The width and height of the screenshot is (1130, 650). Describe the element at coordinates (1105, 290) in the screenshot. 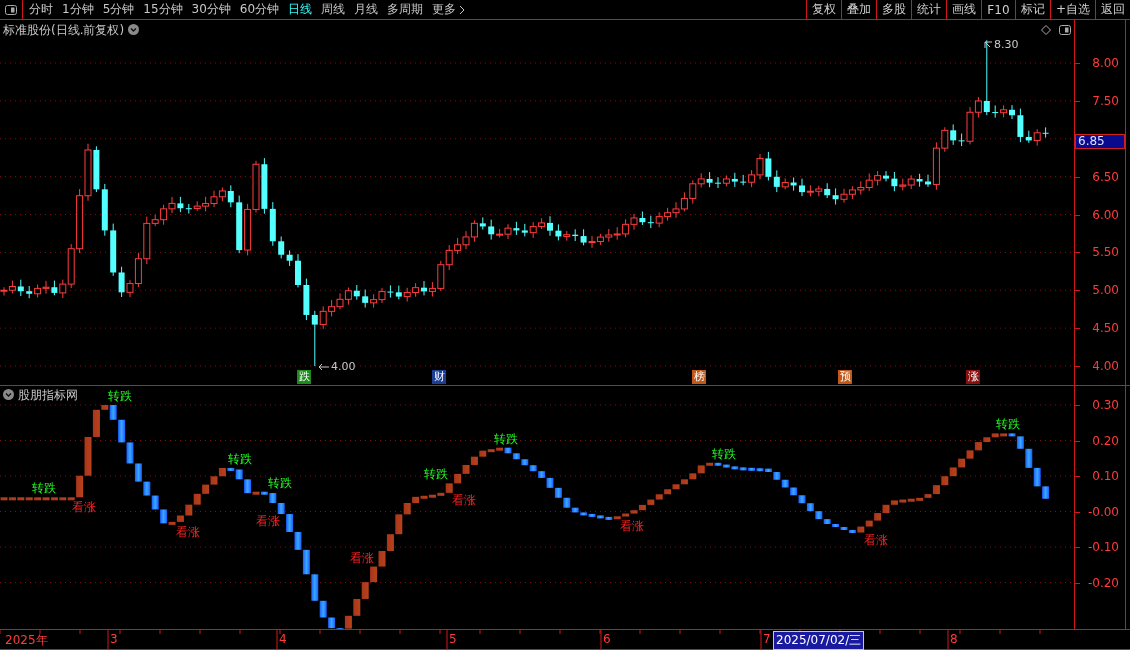

I see `price-axis-label: 5.00` at that location.